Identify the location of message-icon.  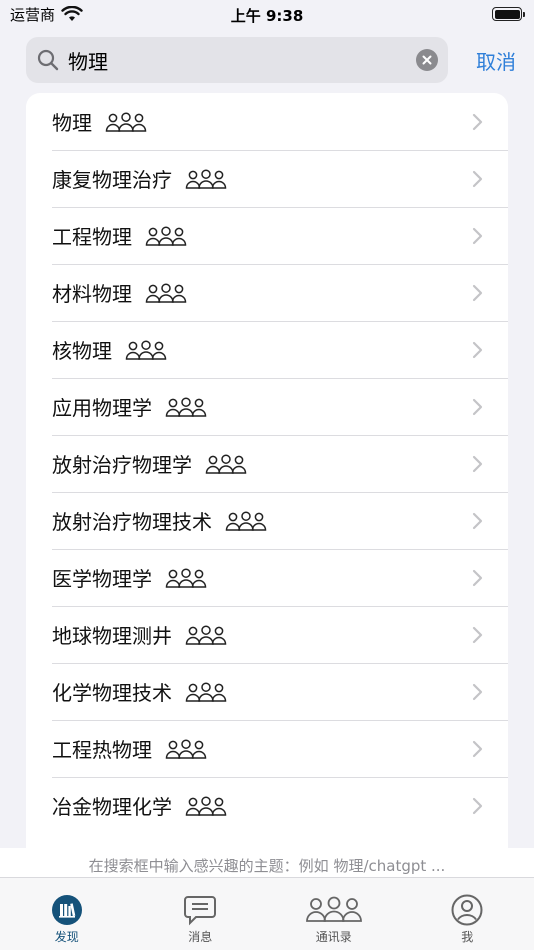
(200, 911).